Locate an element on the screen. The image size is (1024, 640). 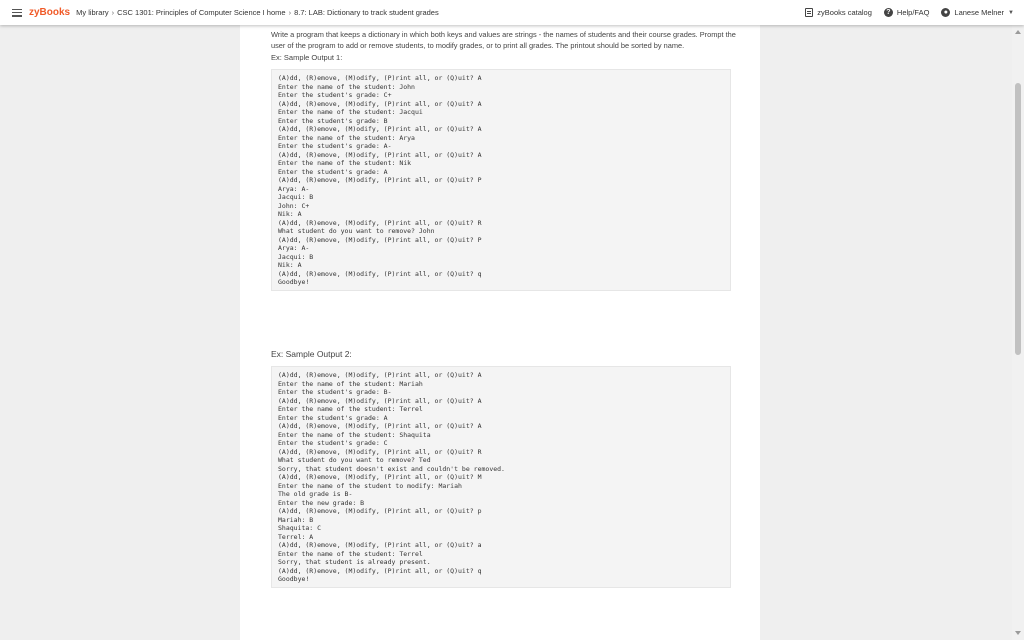
code-line: Enter the student's grade: C is located at coordinates (333, 443).